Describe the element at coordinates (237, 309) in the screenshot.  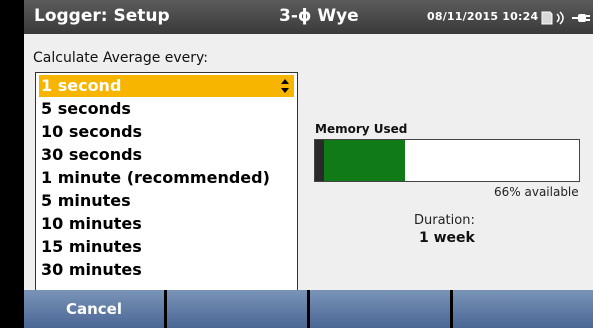
I see `softkey-f2` at that location.